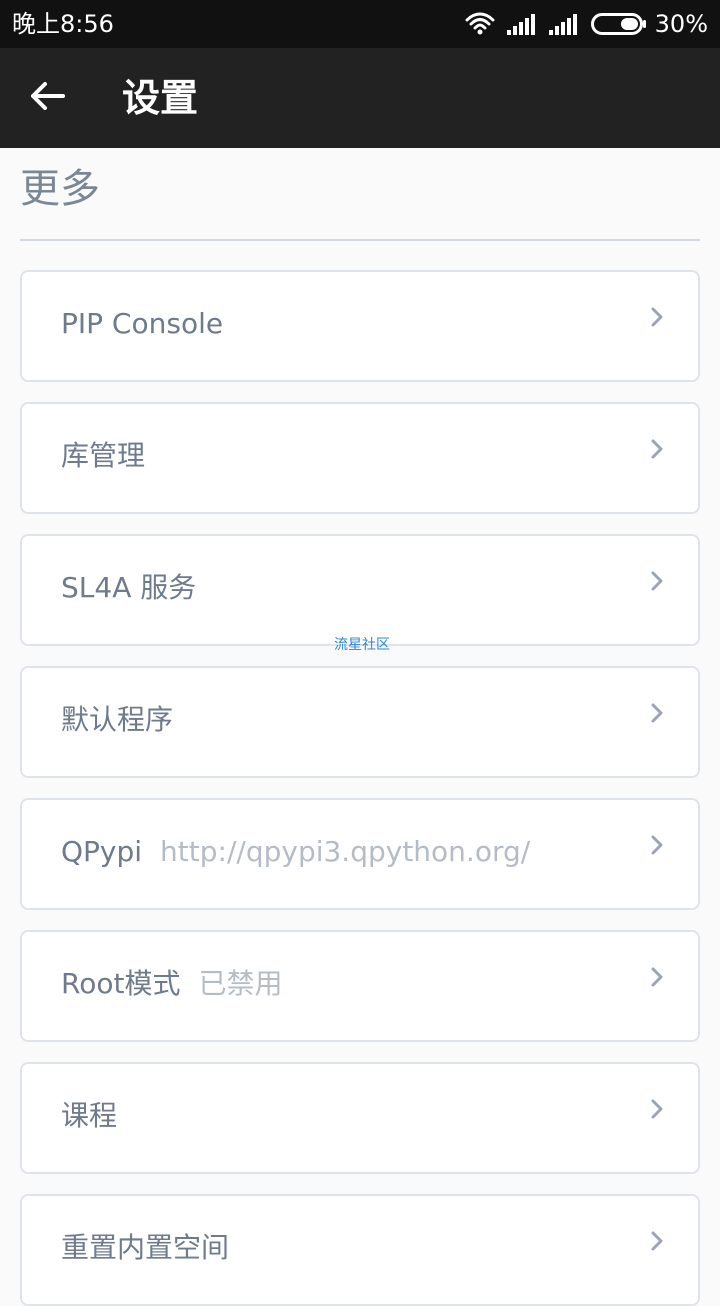  I want to click on item-title: PIP Console, so click(142, 323).